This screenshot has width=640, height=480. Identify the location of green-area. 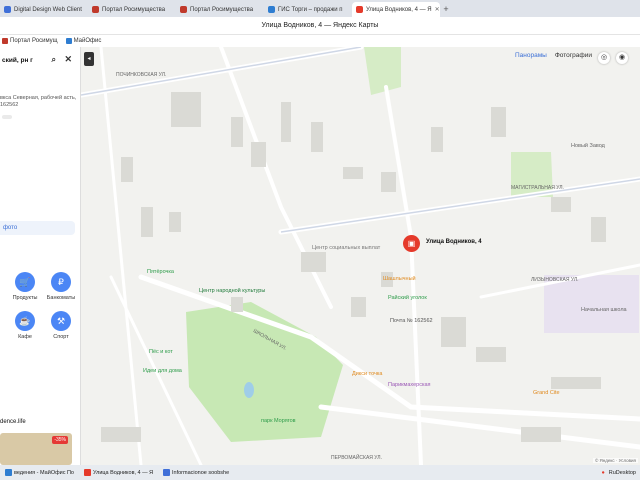
(382, 71).